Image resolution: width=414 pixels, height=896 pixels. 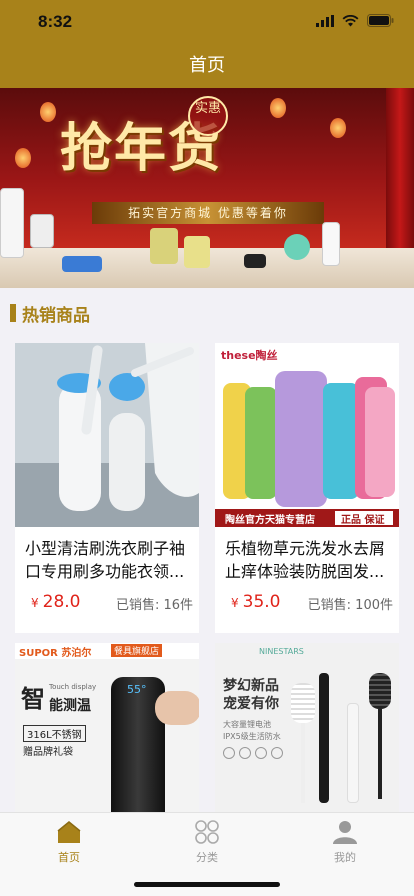 I want to click on status-time: 8:32, so click(x=55, y=21).